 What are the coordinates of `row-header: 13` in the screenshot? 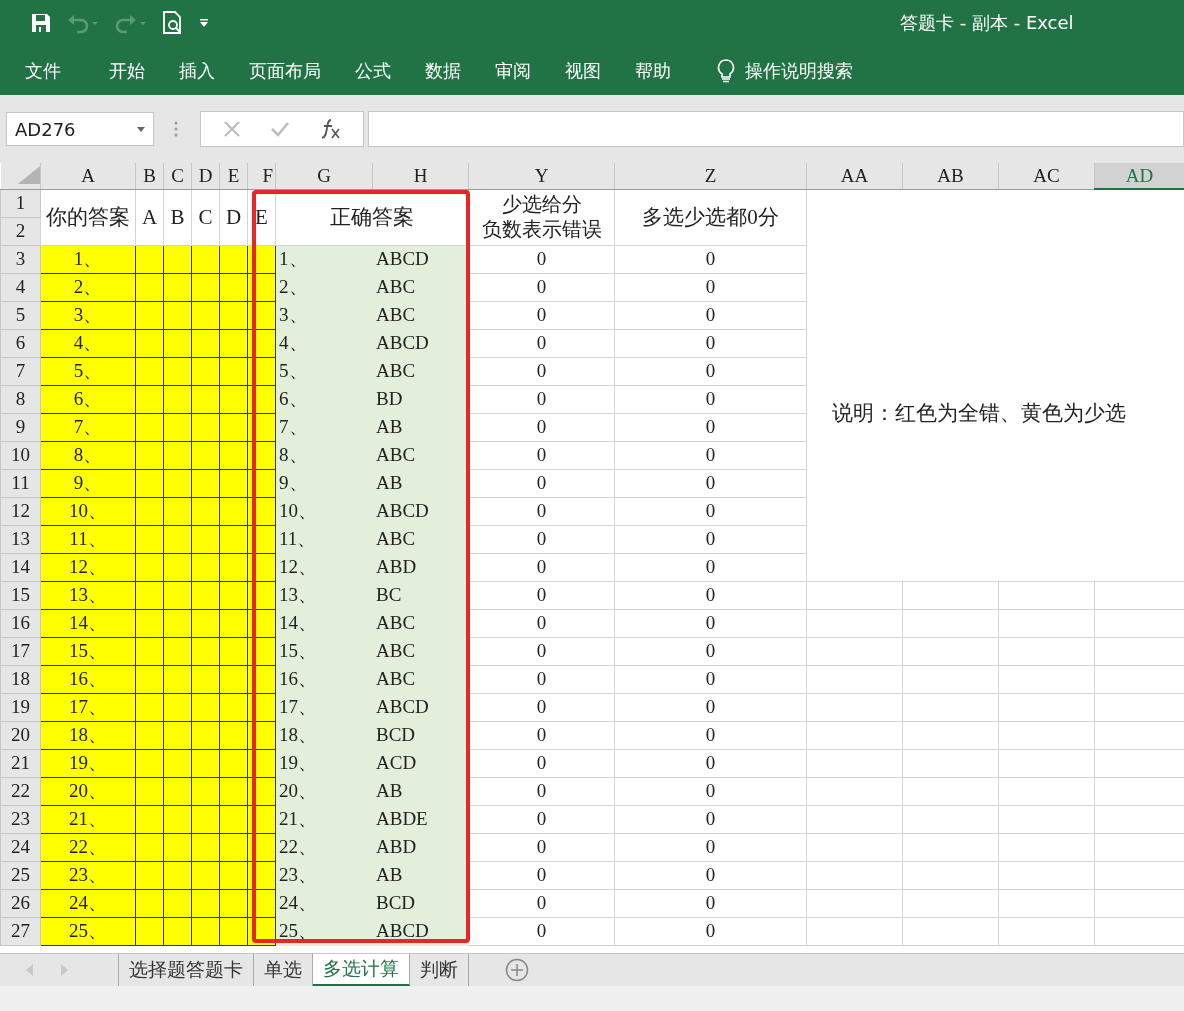 It's located at (20, 539).